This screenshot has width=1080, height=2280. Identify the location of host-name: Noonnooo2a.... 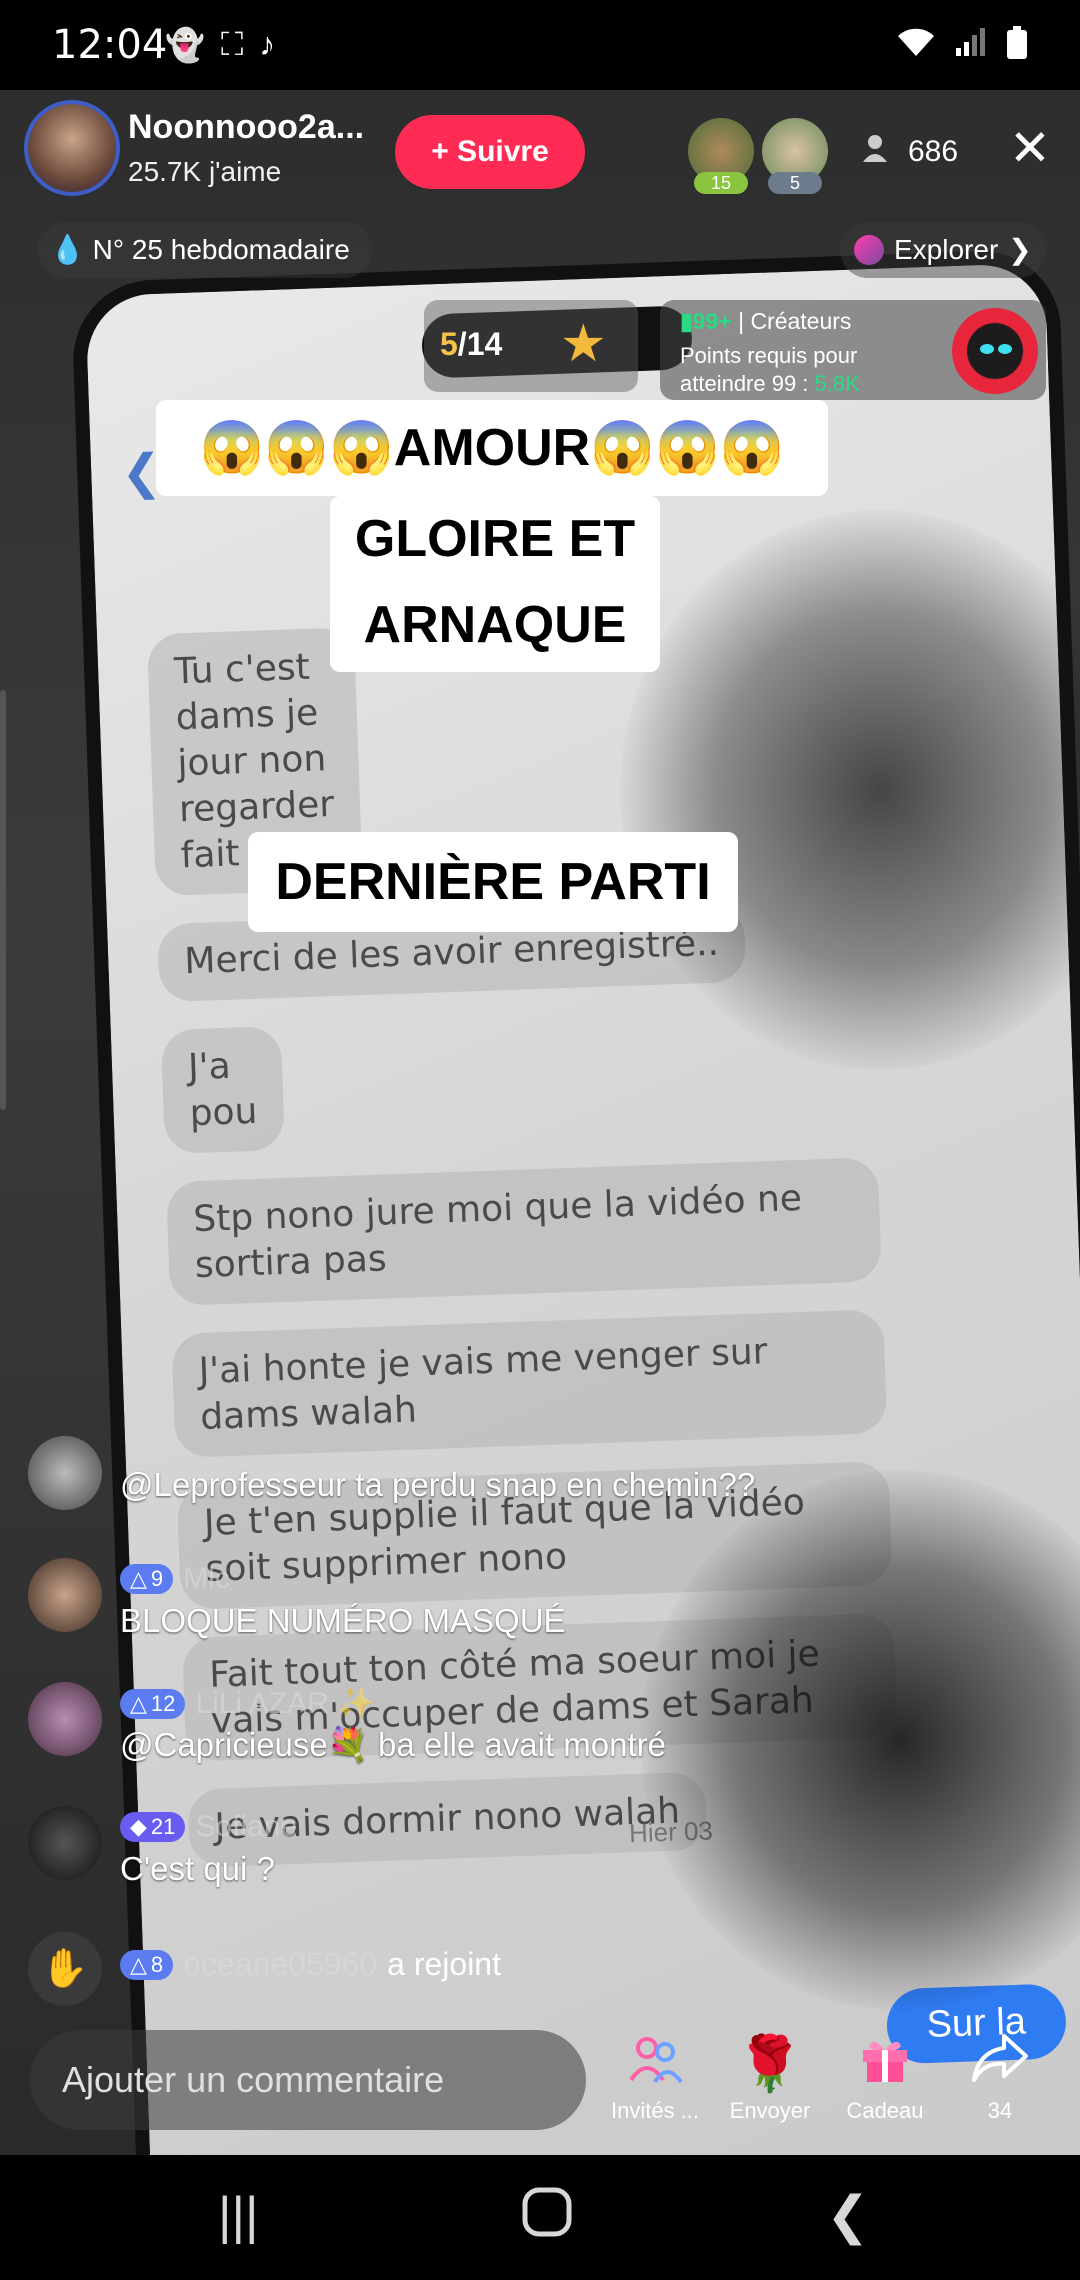
(246, 127).